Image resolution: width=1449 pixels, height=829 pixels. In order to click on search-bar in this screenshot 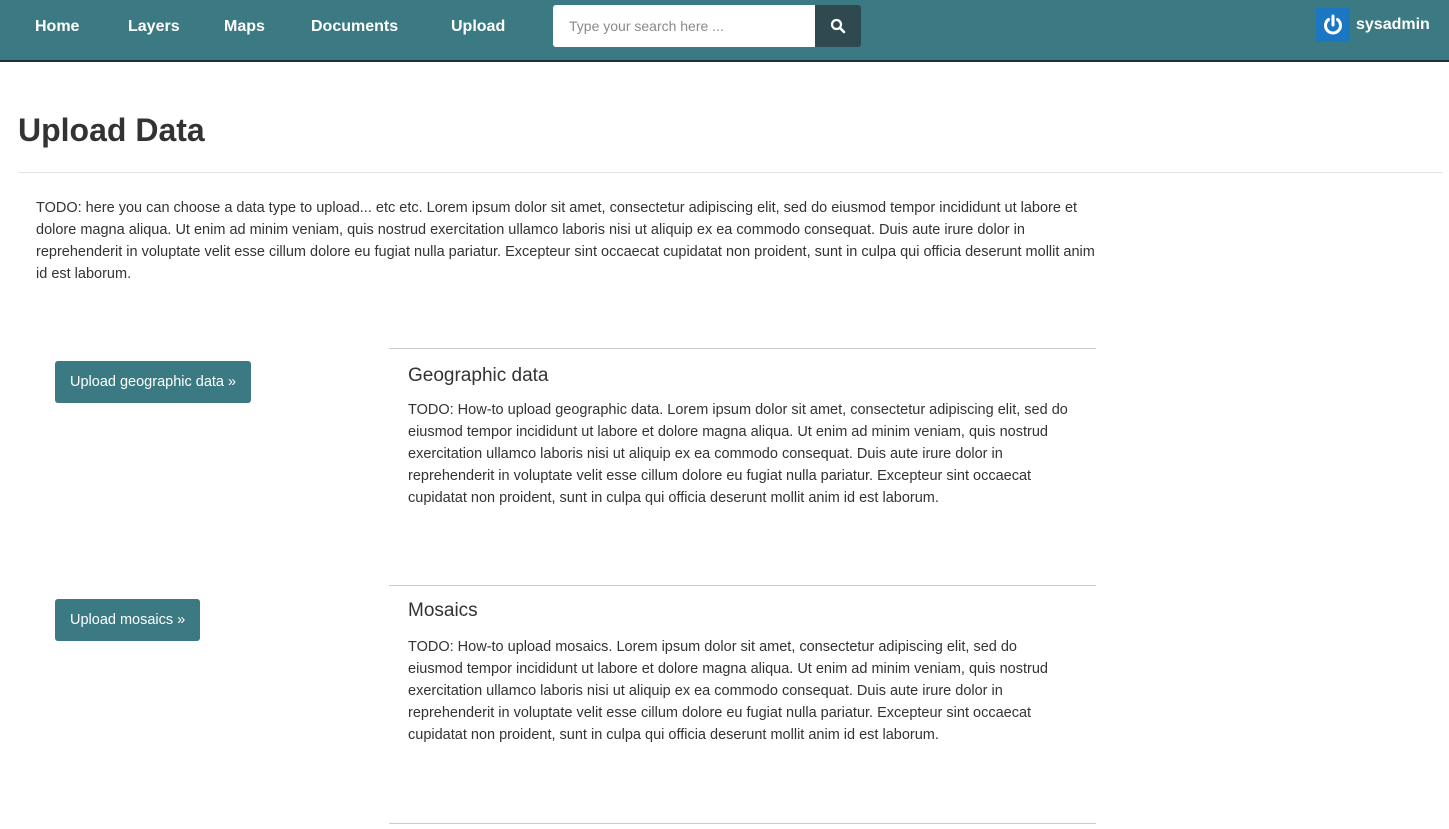, I will do `click(707, 26)`.